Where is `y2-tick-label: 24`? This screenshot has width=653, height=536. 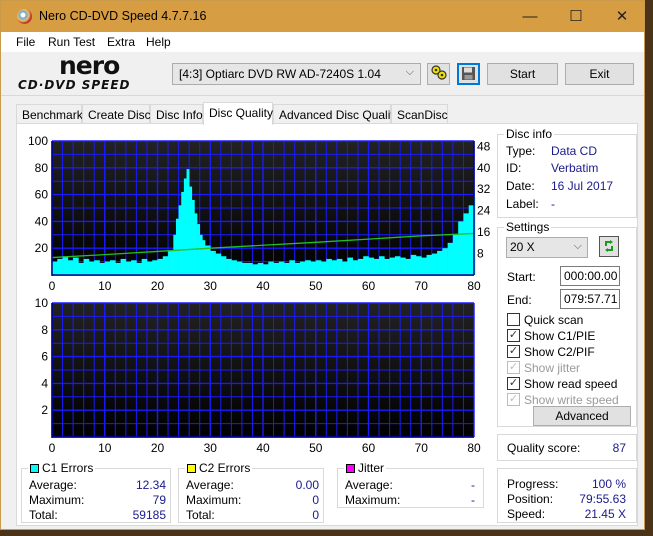 y2-tick-label: 24 is located at coordinates (484, 211).